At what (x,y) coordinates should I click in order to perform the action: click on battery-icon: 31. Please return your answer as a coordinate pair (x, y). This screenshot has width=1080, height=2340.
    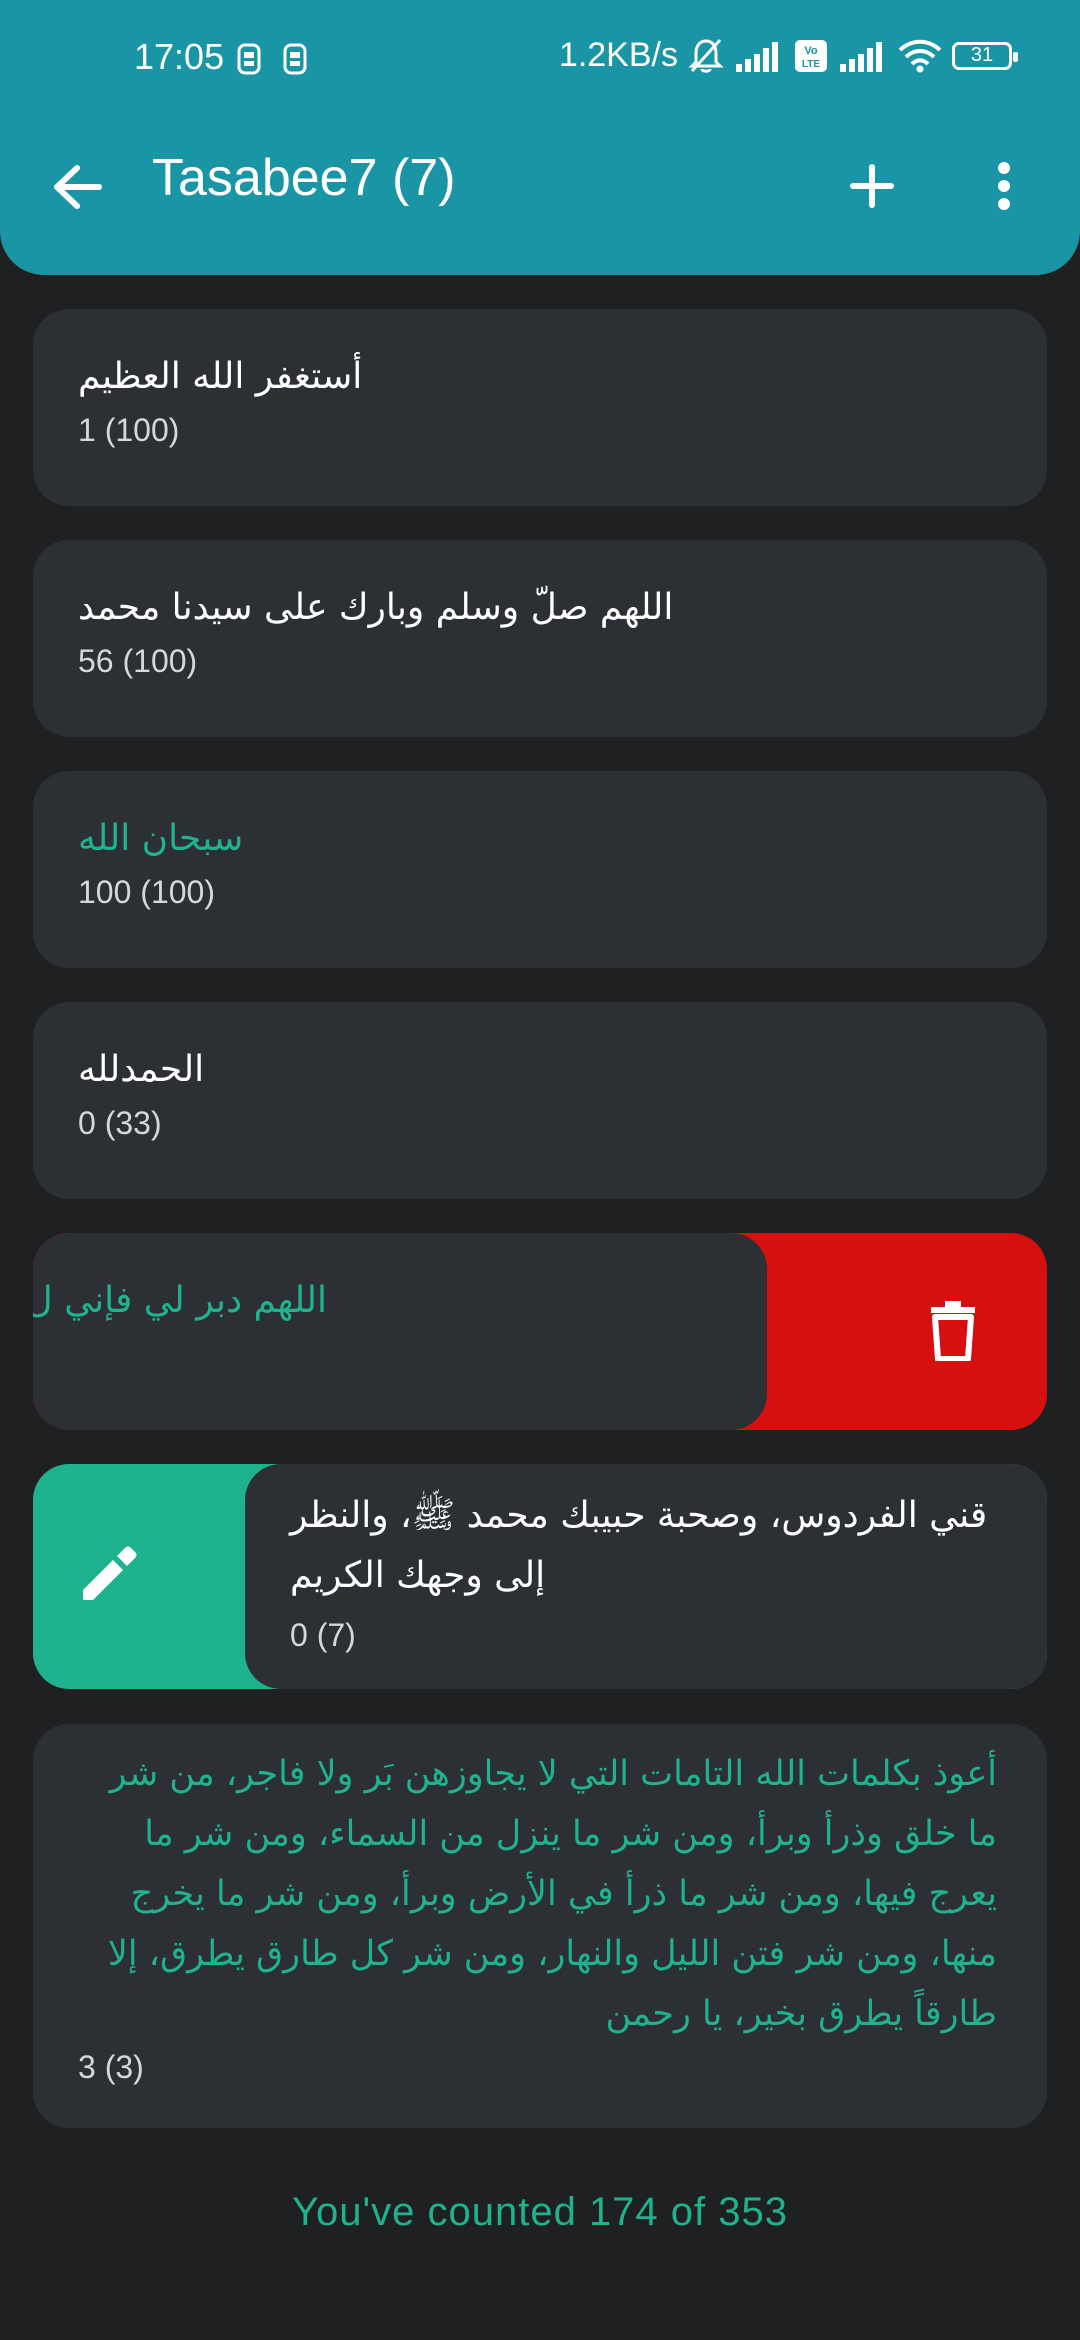
    Looking at the image, I should click on (985, 55).